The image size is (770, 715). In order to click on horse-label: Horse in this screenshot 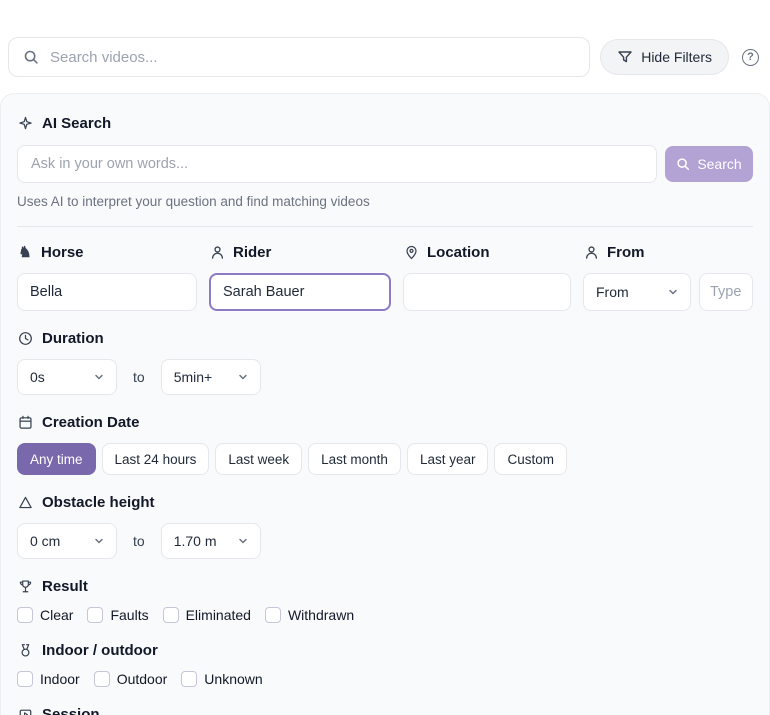, I will do `click(62, 252)`.